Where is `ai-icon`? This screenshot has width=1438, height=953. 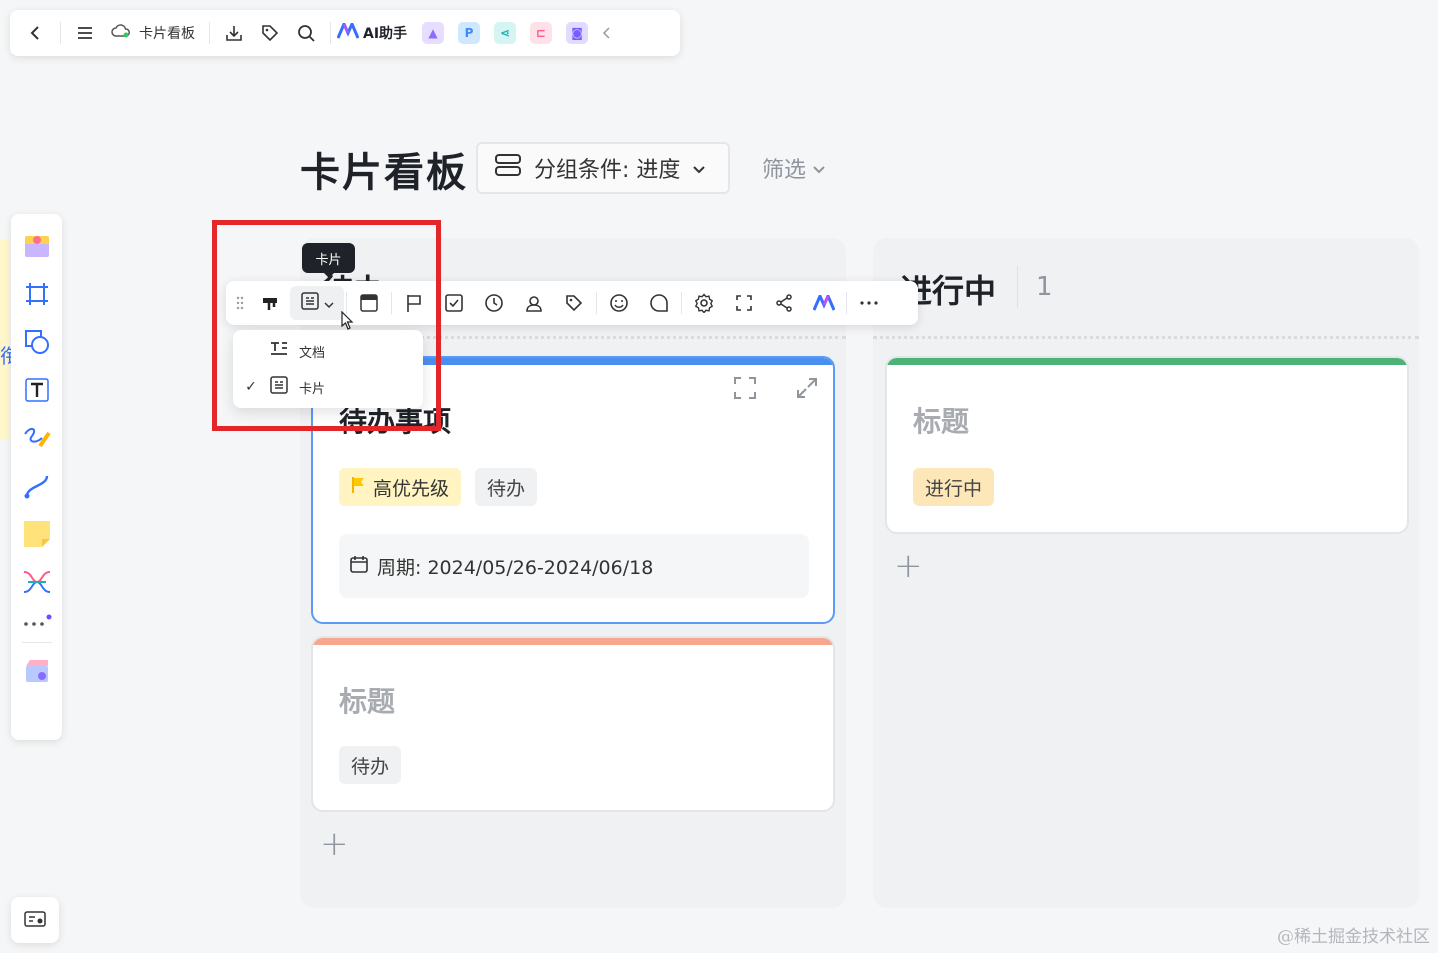
ai-icon is located at coordinates (824, 303).